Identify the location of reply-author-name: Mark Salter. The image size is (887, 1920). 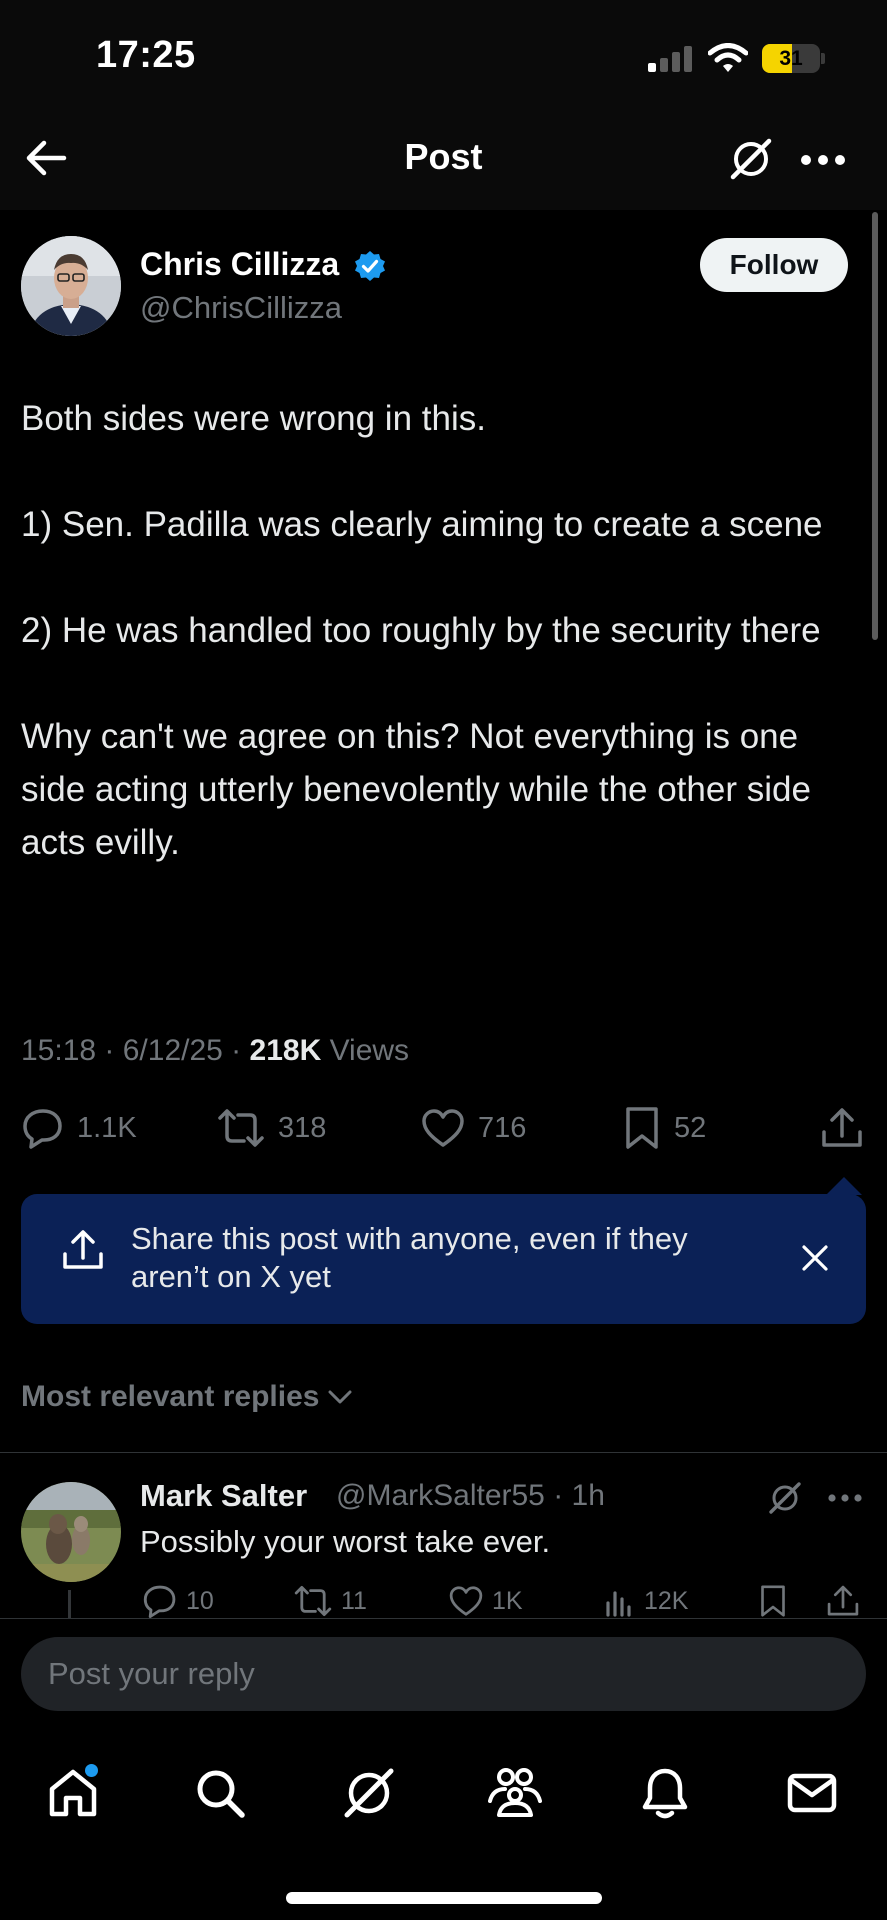
(223, 1496).